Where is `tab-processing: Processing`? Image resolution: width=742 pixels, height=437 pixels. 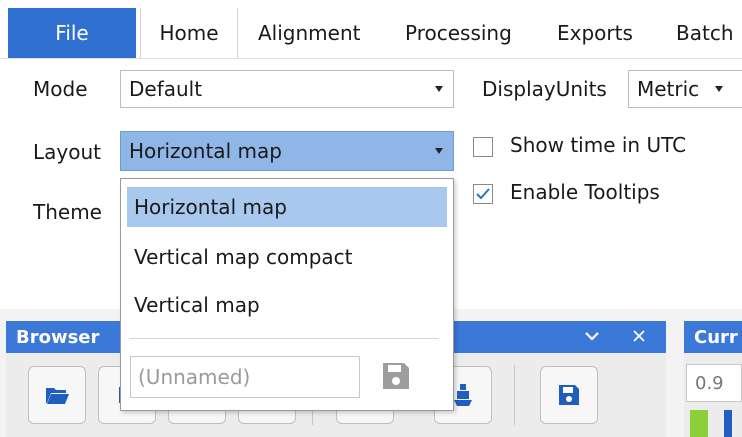 tab-processing: Processing is located at coordinates (458, 33).